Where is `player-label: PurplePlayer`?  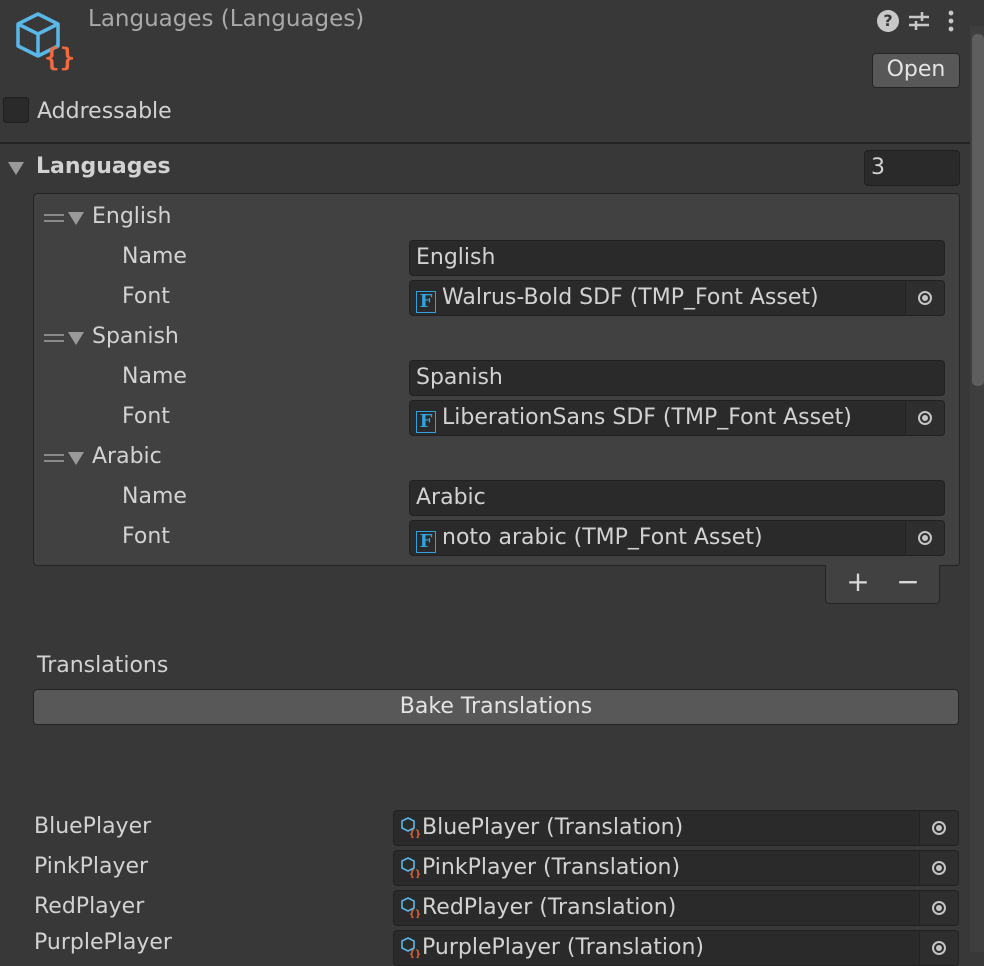 player-label: PurplePlayer is located at coordinates (103, 942).